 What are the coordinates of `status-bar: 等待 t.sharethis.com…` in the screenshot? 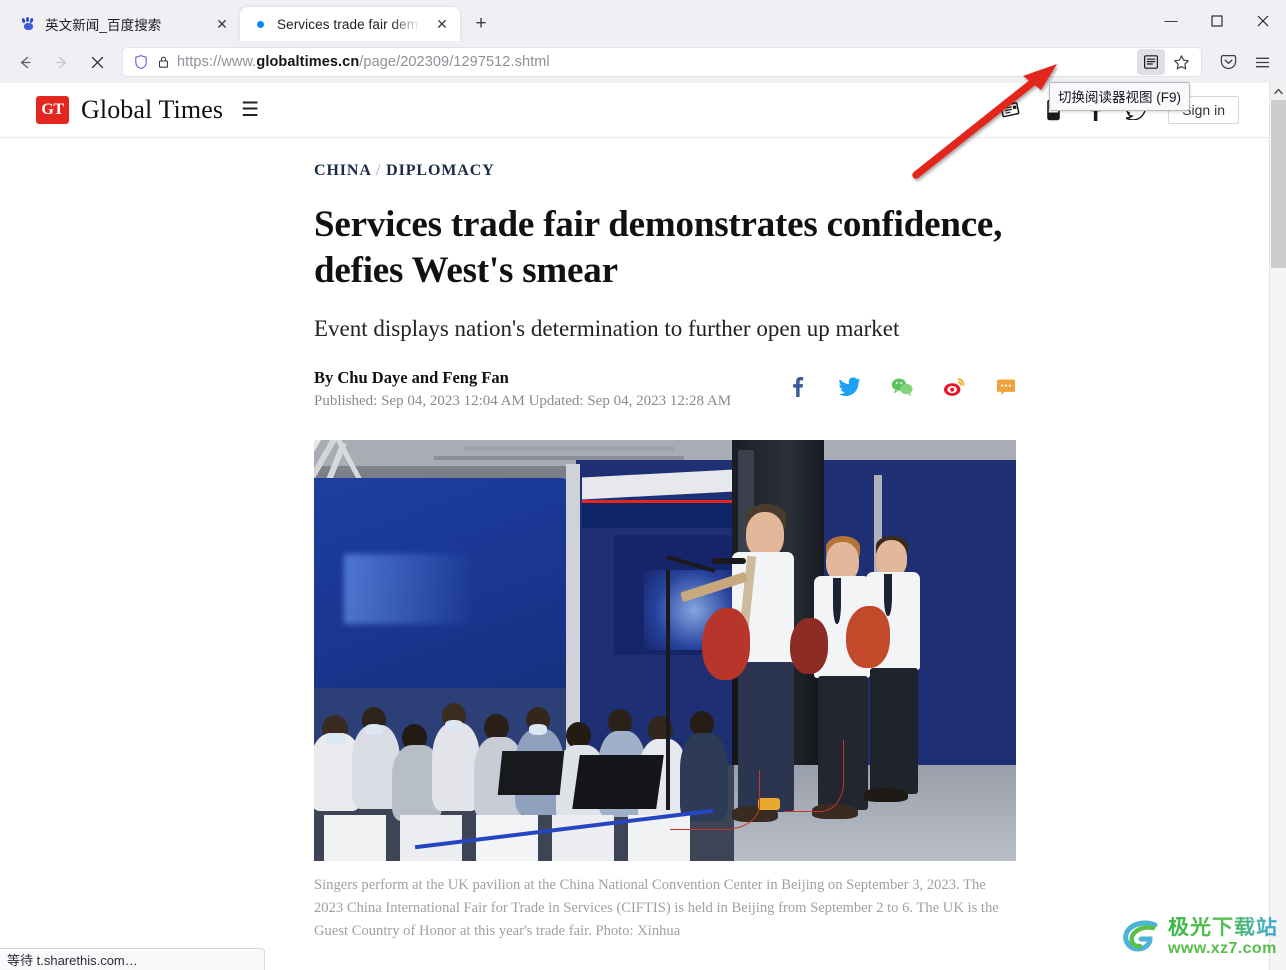 It's located at (132, 959).